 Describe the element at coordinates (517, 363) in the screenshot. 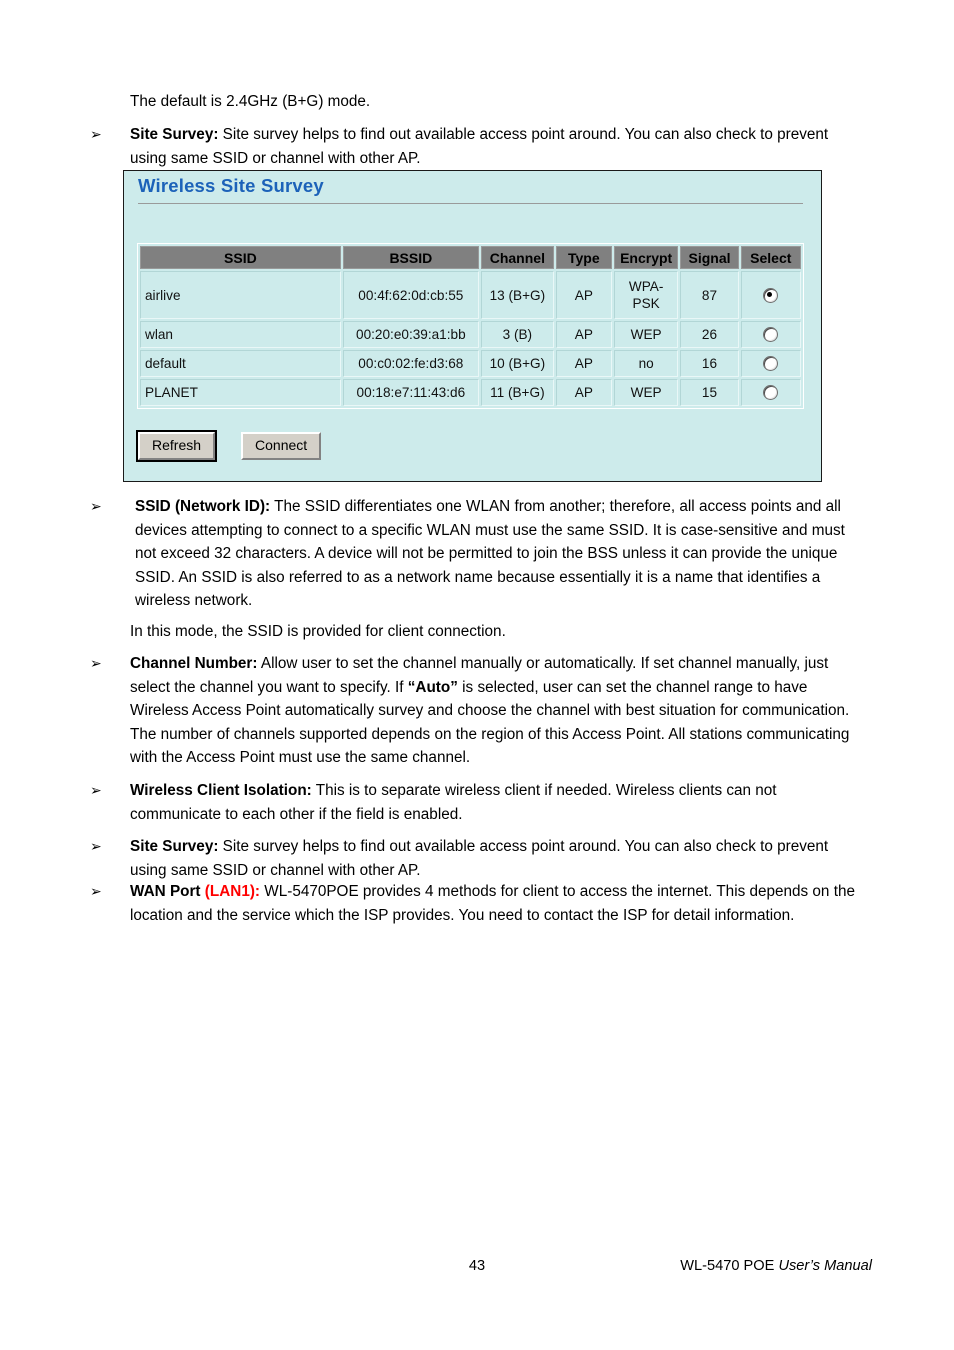

I see `cell-channel: 10 (B+G)` at that location.